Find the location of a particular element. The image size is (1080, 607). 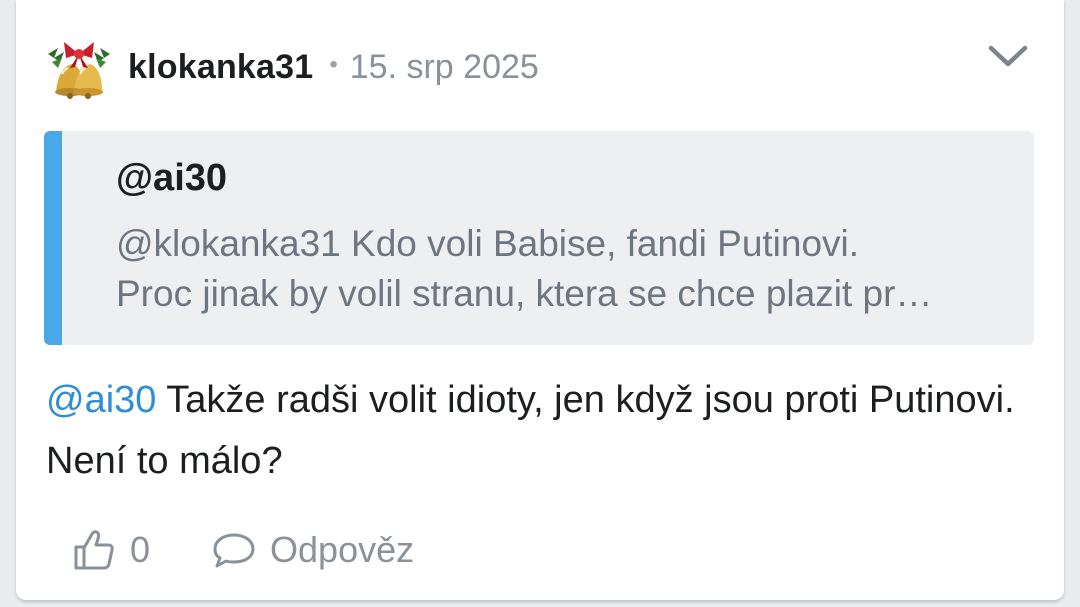

christmas-bells-icon is located at coordinates (79, 67).